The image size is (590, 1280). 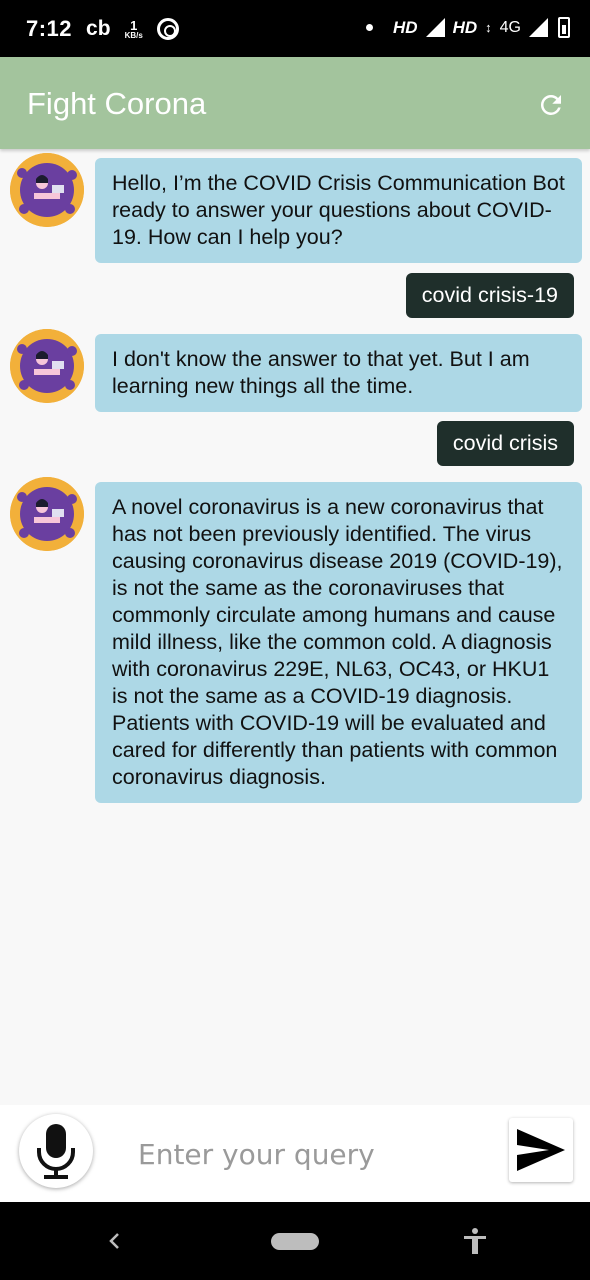 What do you see at coordinates (295, 103) in the screenshot?
I see `app-bar: Fight Corona` at bounding box center [295, 103].